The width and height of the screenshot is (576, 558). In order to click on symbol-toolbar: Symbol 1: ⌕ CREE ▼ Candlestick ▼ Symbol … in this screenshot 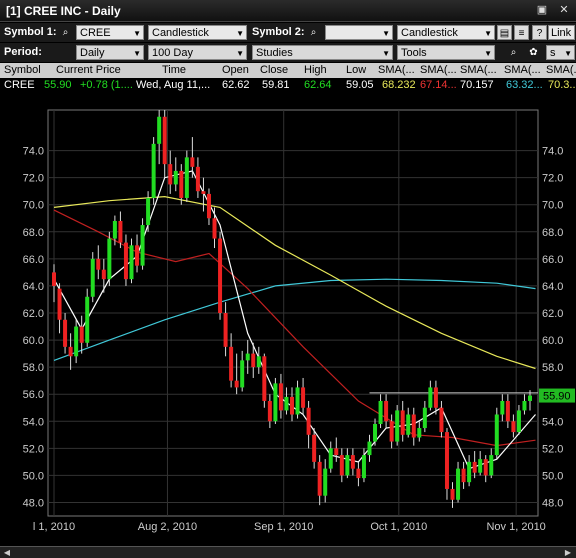, I will do `click(288, 32)`.